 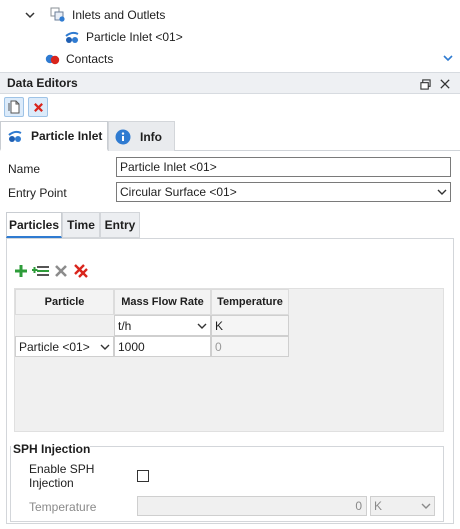 I want to click on sph-temperature-label: Temperature, so click(x=63, y=507).